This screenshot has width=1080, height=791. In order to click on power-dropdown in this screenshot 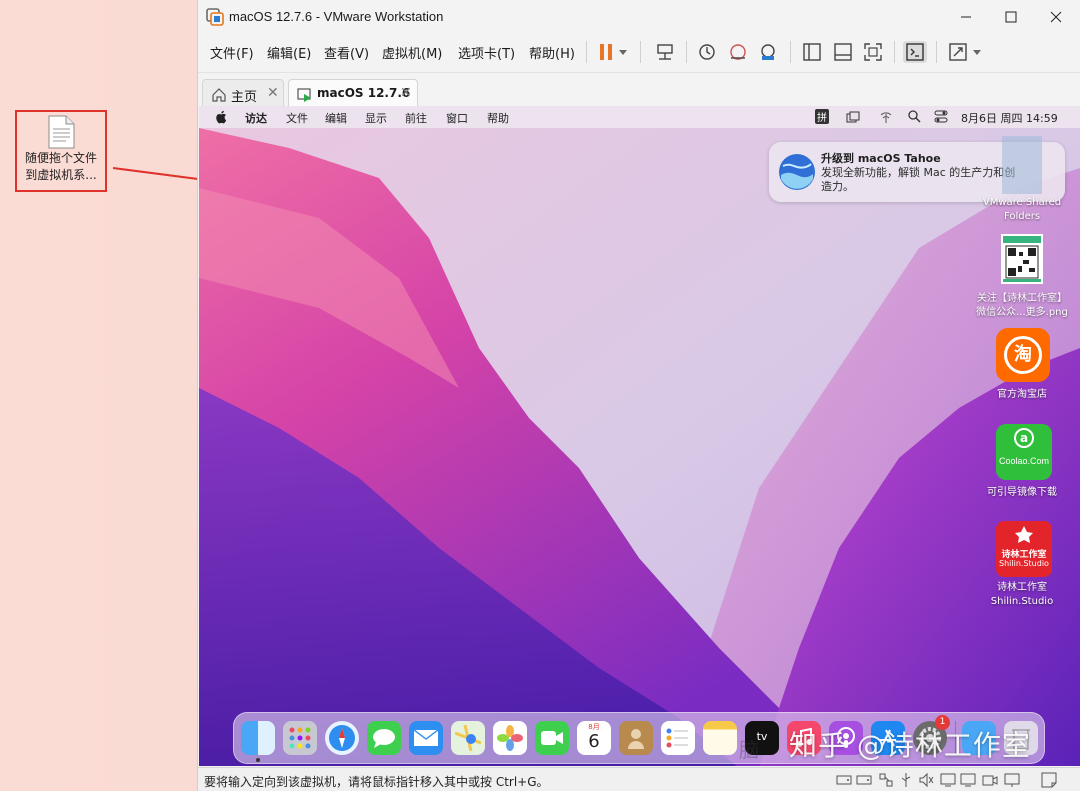, I will do `click(623, 52)`.